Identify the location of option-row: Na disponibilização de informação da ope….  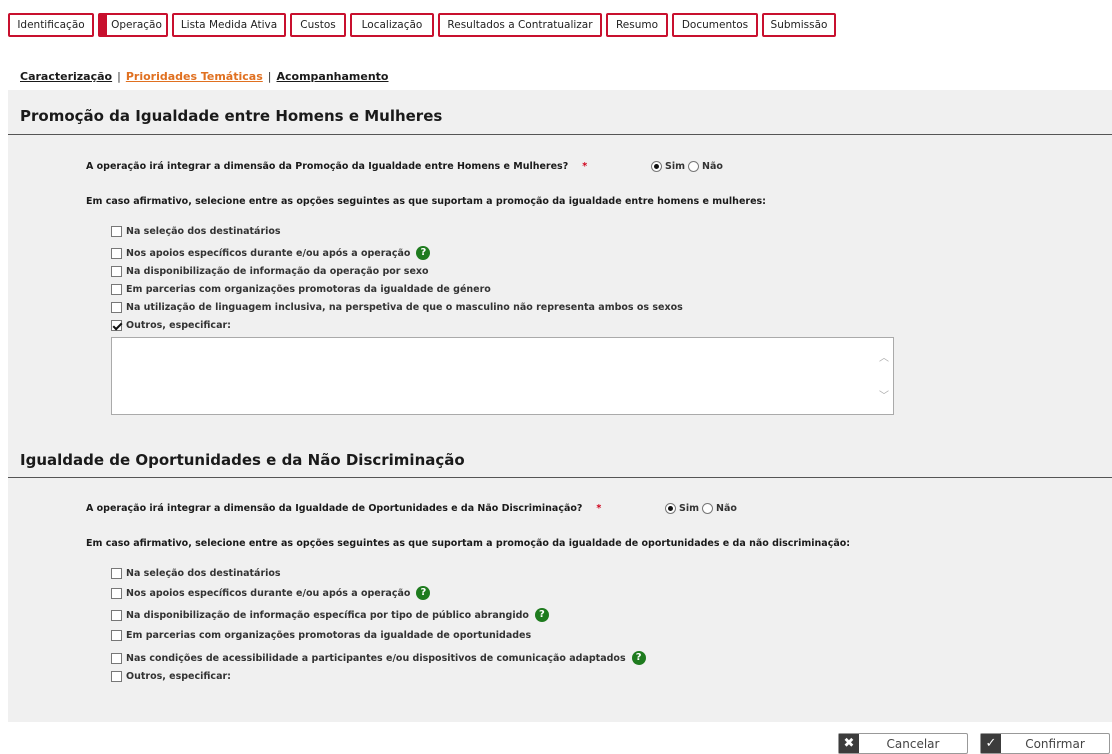
(270, 271).